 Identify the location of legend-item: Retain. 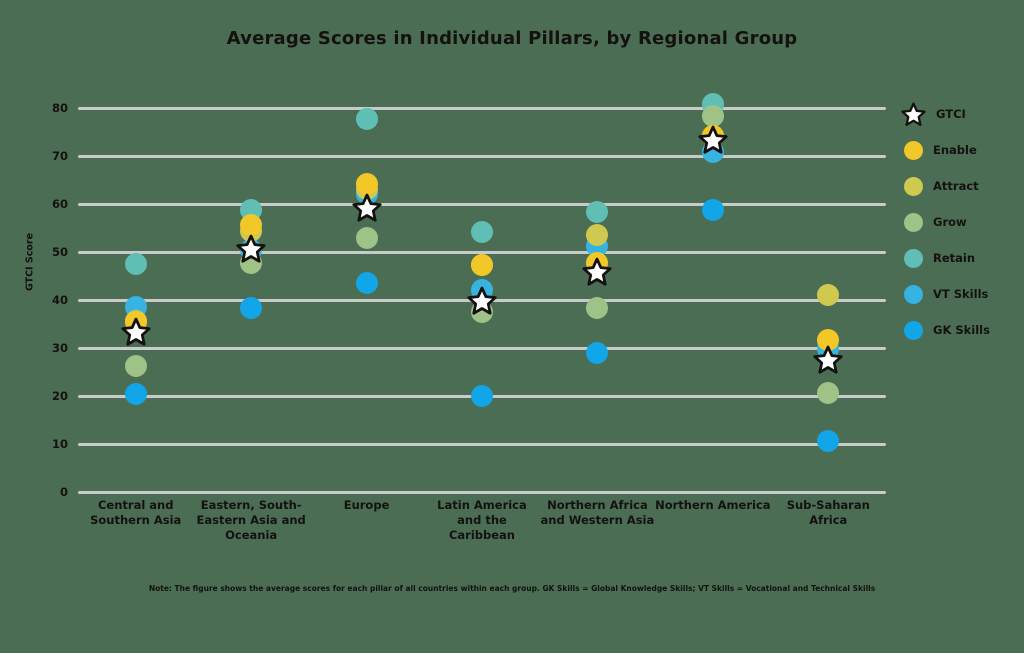
(962, 258).